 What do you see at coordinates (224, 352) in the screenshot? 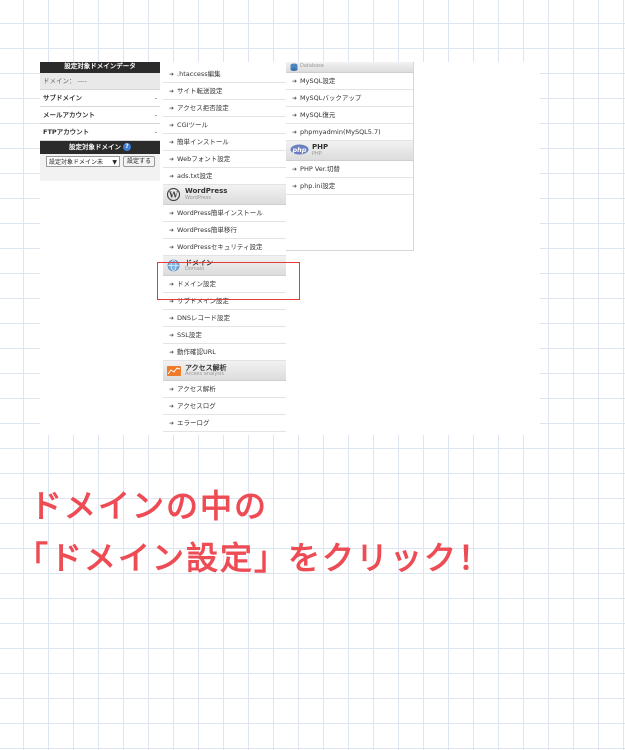
I see `menu-item-test-url: ➜ 動作確認URL` at bounding box center [224, 352].